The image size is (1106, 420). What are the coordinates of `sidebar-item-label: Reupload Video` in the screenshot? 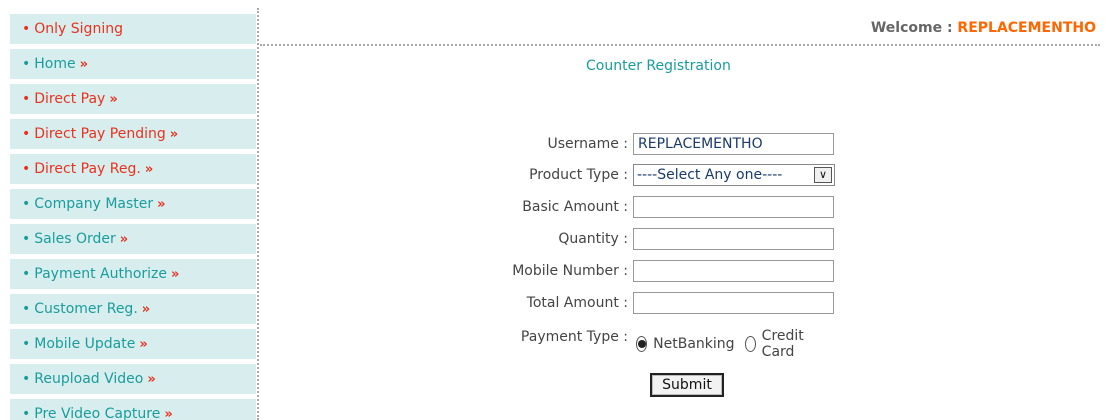 It's located at (89, 379).